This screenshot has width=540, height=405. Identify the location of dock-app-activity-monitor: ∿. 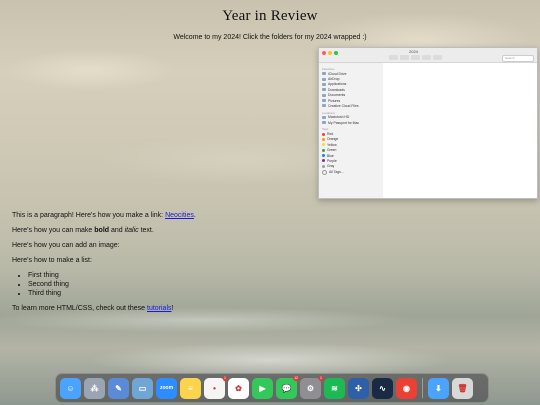
(382, 388).